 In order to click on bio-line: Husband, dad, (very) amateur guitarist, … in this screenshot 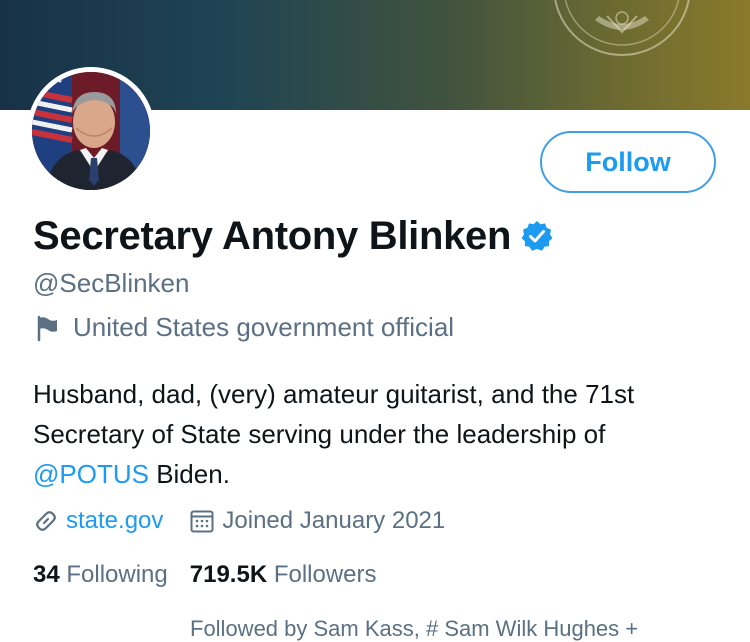, I will do `click(334, 394)`.